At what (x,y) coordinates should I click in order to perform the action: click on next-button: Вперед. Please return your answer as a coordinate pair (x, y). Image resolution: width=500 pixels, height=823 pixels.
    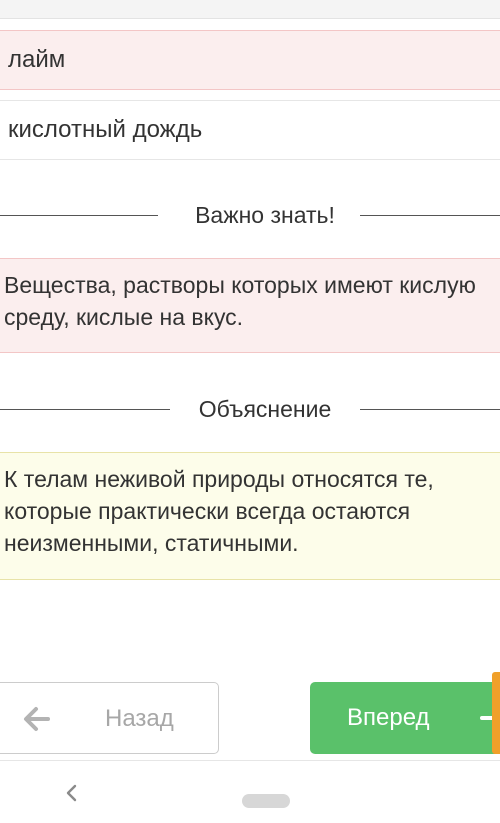
    Looking at the image, I should click on (405, 718).